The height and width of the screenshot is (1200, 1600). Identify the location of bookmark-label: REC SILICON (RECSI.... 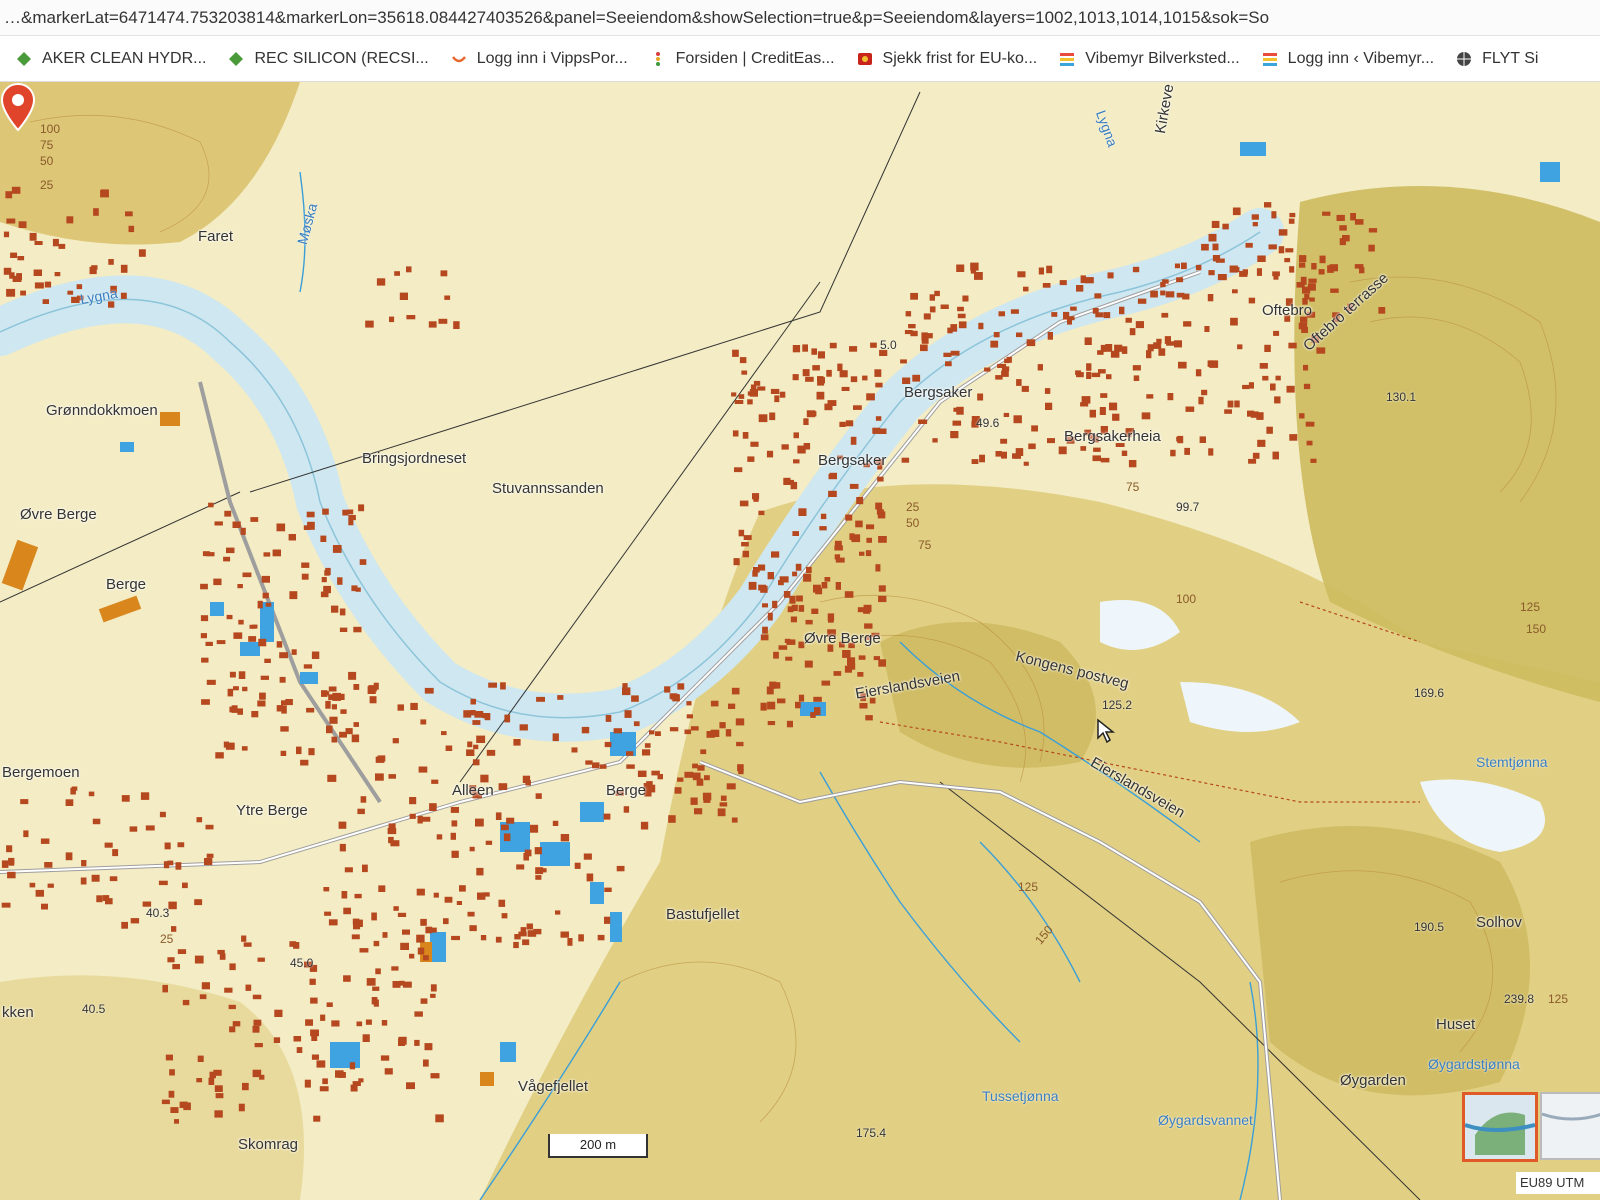
(341, 58).